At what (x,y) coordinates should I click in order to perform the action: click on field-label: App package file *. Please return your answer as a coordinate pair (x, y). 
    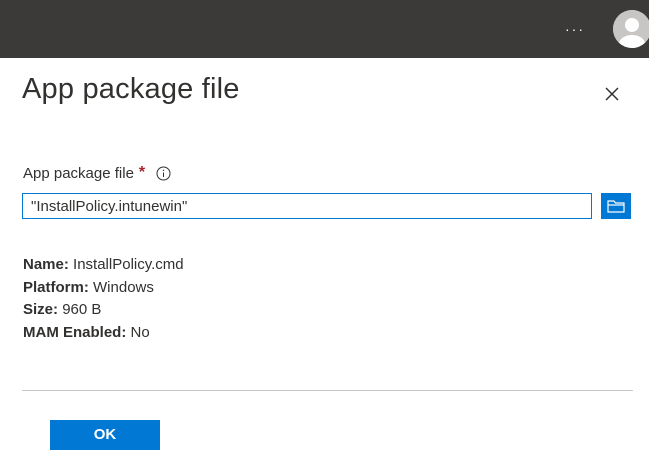
    Looking at the image, I should click on (97, 173).